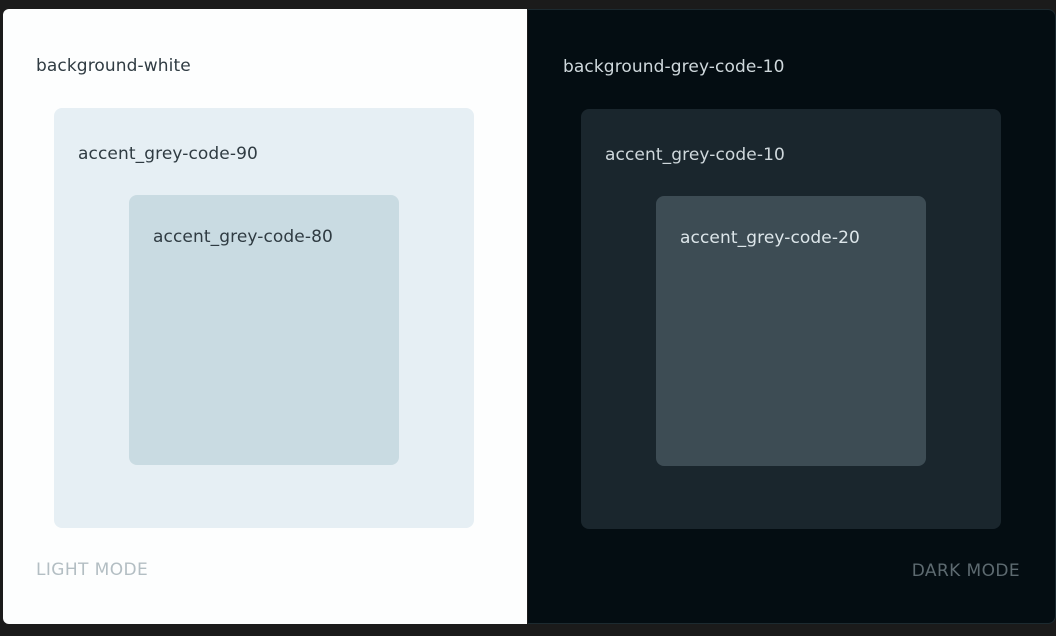 The height and width of the screenshot is (636, 1056). What do you see at coordinates (243, 237) in the screenshot?
I see `light-inner-label: accent_grey-code-80` at bounding box center [243, 237].